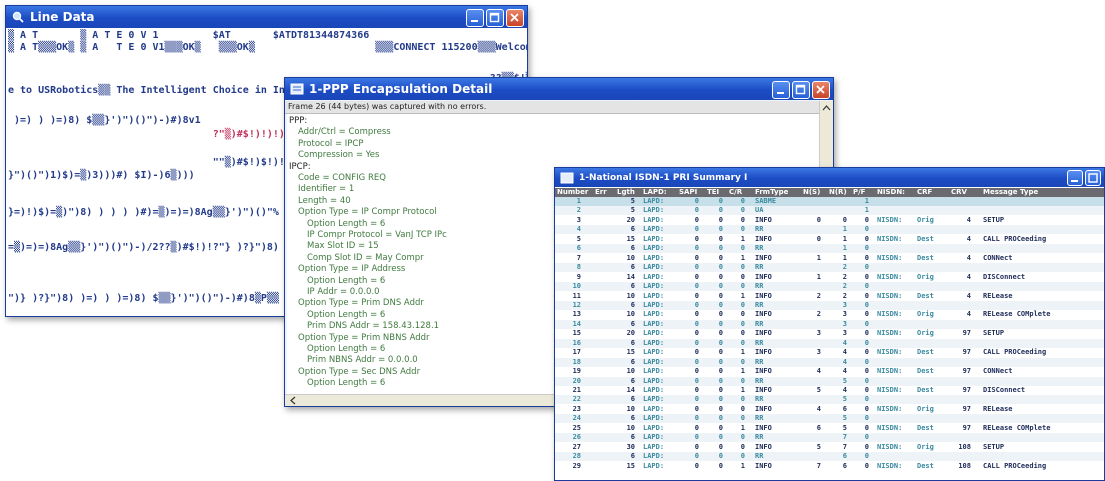 This screenshot has height=481, width=1105. What do you see at coordinates (811, 192) in the screenshot?
I see `column-header: N(S)` at bounding box center [811, 192].